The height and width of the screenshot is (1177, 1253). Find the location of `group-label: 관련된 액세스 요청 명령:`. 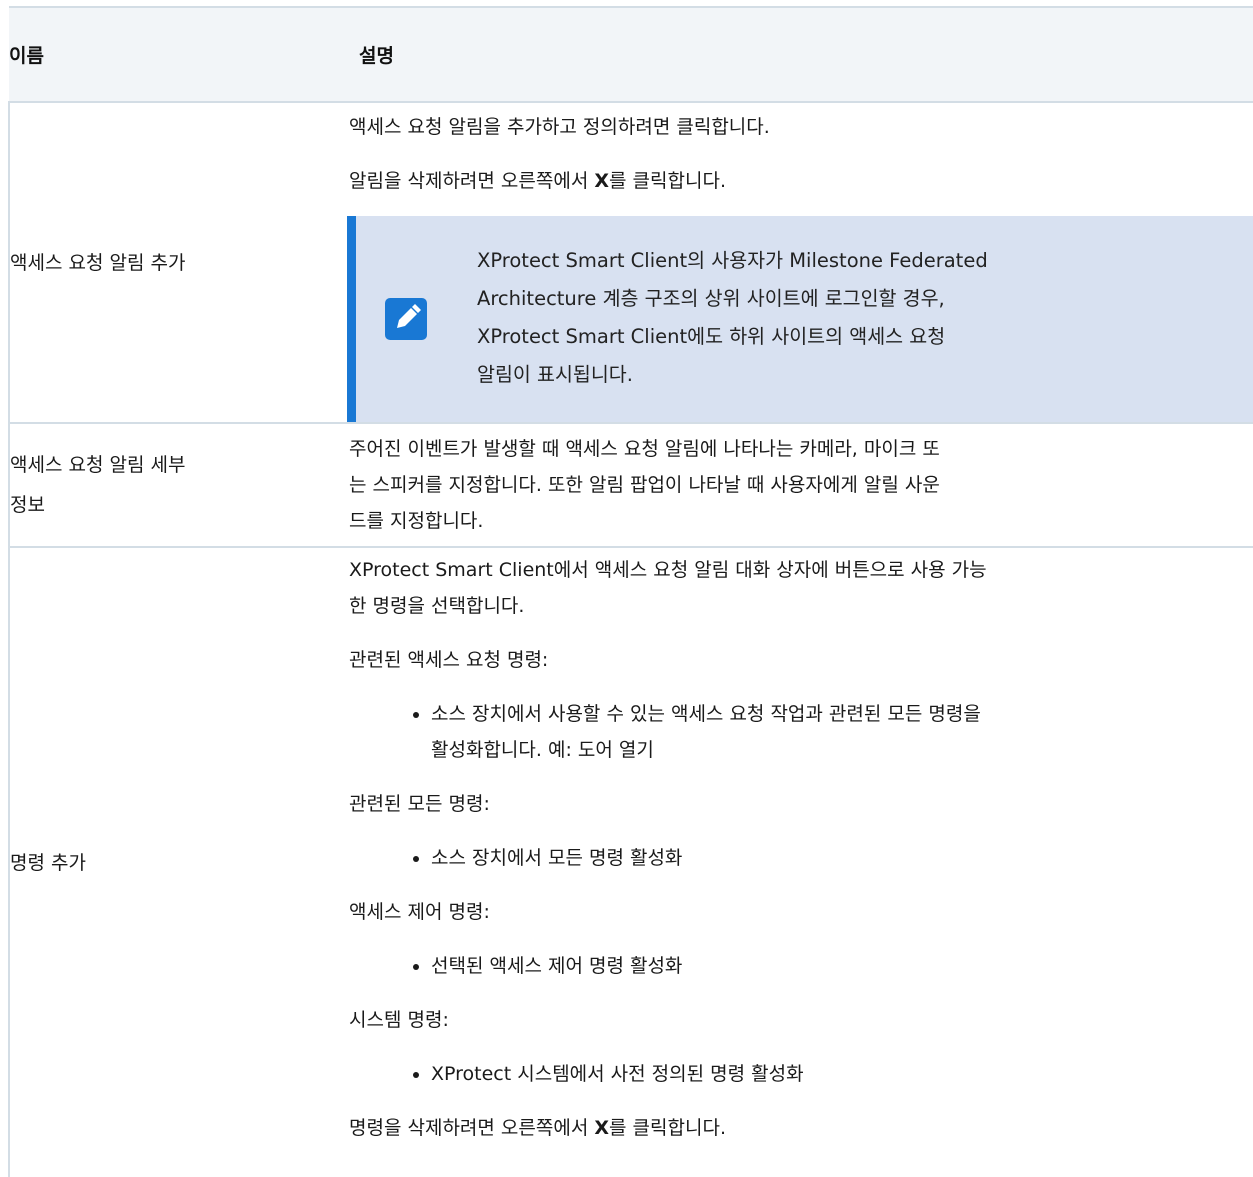

group-label: 관련된 액세스 요청 명령: is located at coordinates (449, 660).